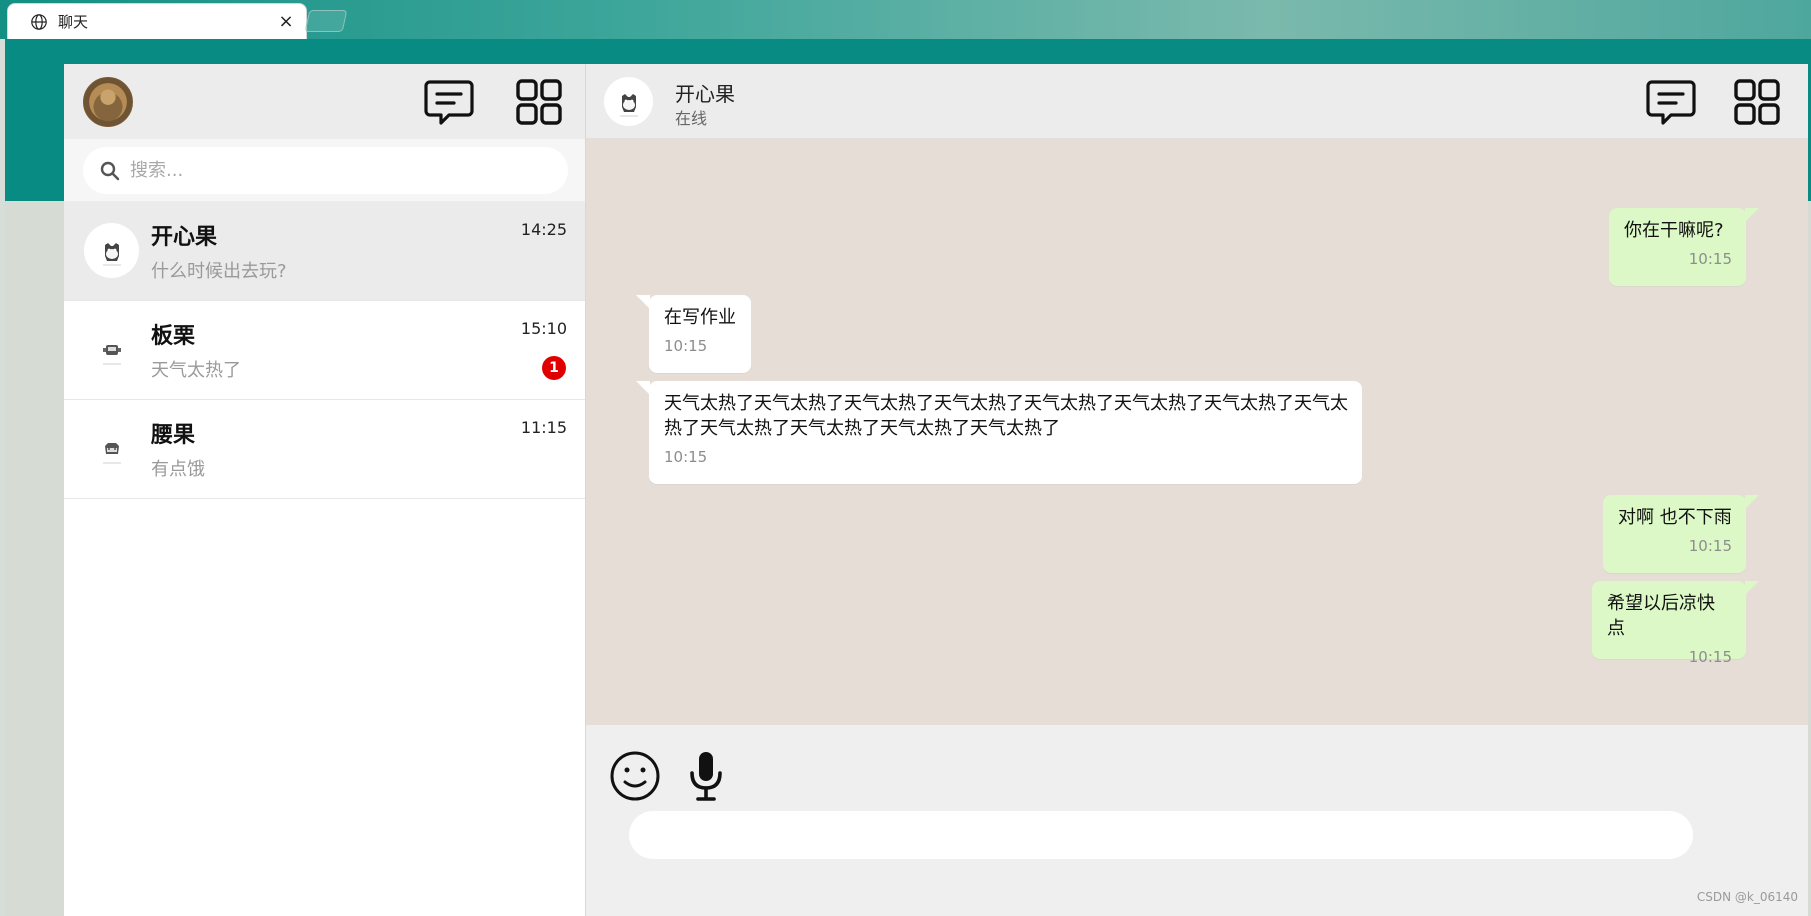 This screenshot has height=916, width=1811. What do you see at coordinates (1747, 897) in the screenshot?
I see `watermark-text: CSDN @k_06140` at bounding box center [1747, 897].